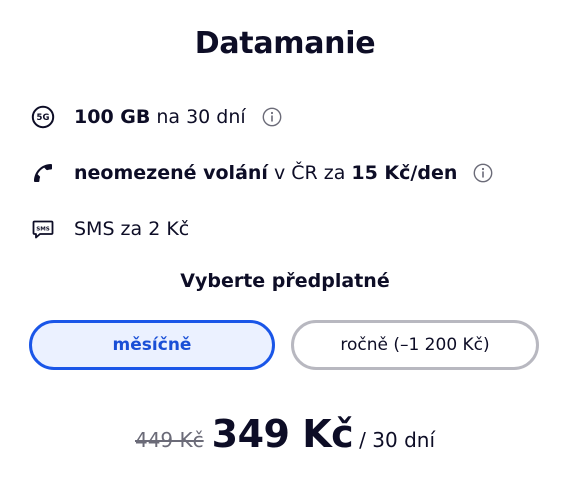 The width and height of the screenshot is (570, 486). I want to click on svg-text: SMS, so click(43, 230).